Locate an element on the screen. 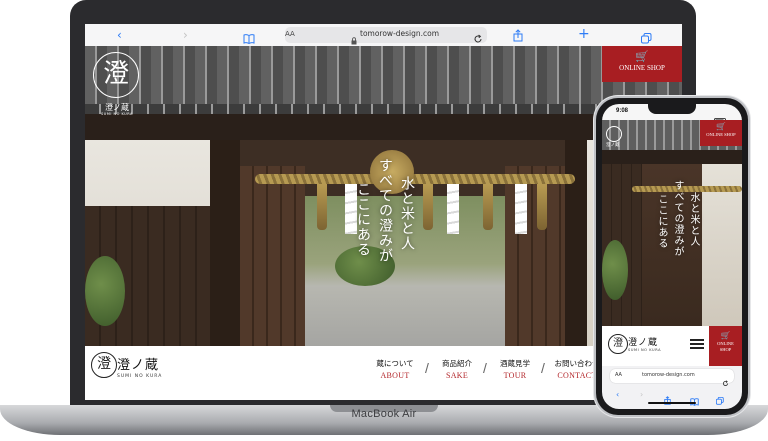 This screenshot has width=768, height=441. online-shop-button: 🛒 ONLINE SHOP is located at coordinates (642, 64).